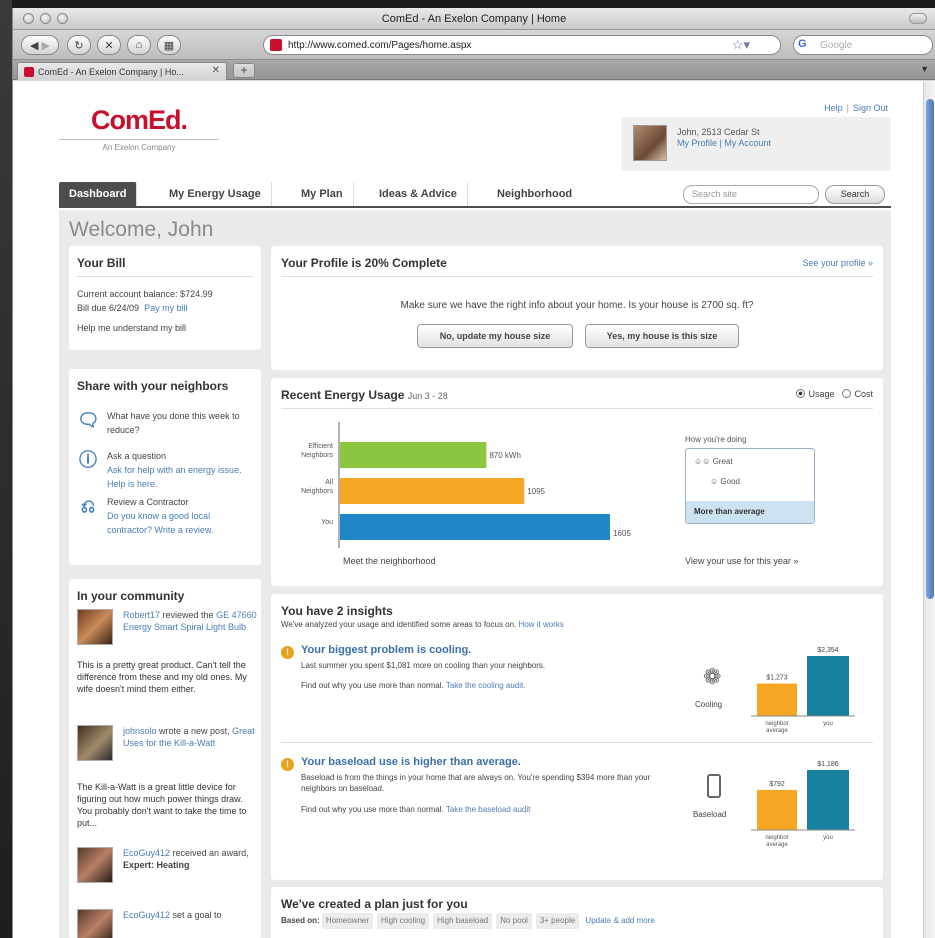 The height and width of the screenshot is (938, 935). Describe the element at coordinates (541, 624) in the screenshot. I see `how-it-works-link: How it works` at that location.